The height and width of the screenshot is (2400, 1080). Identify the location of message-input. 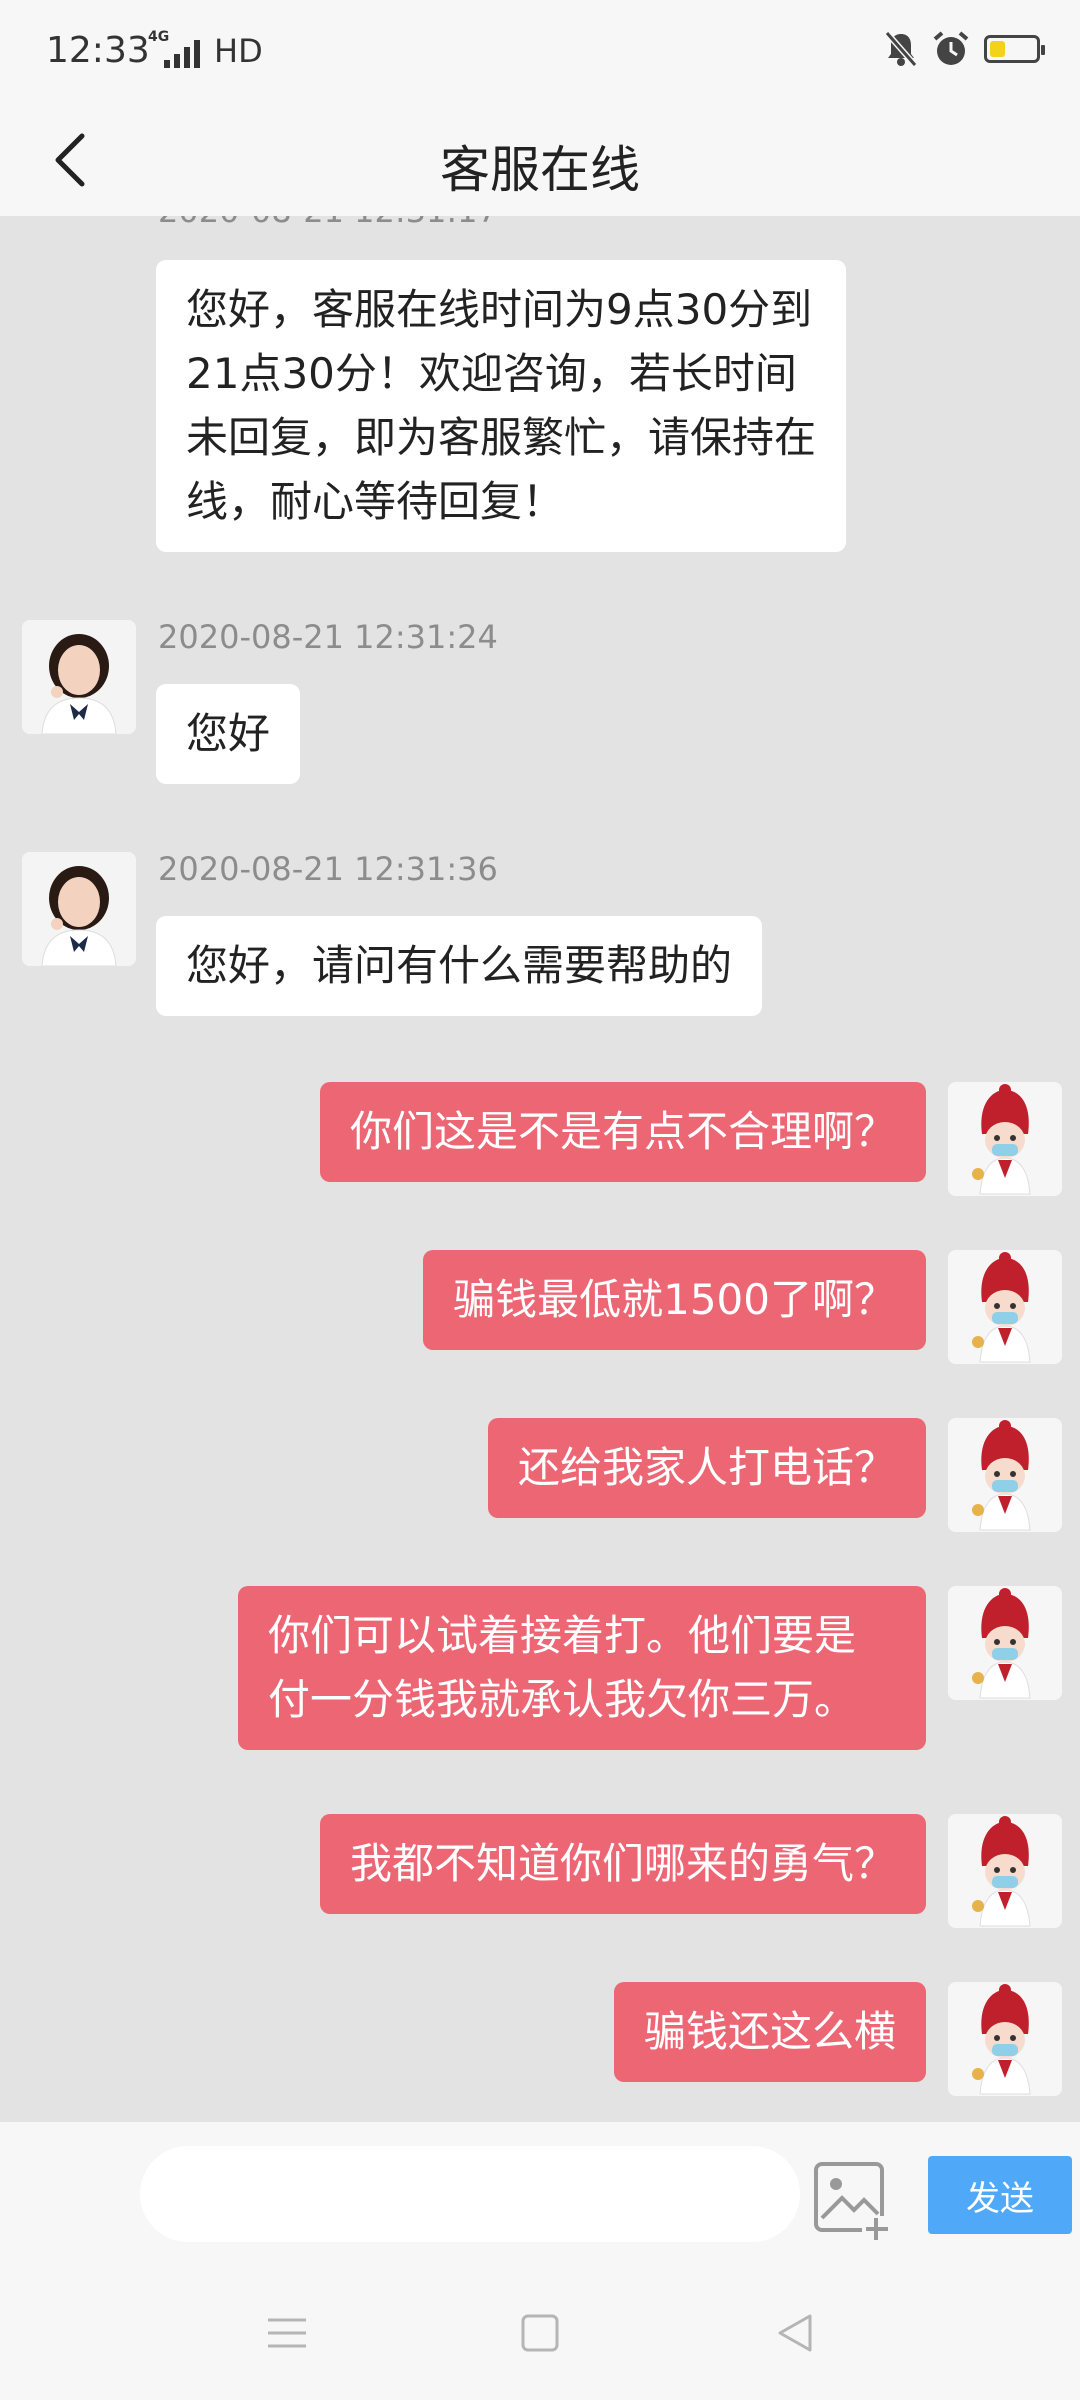
(470, 2194).